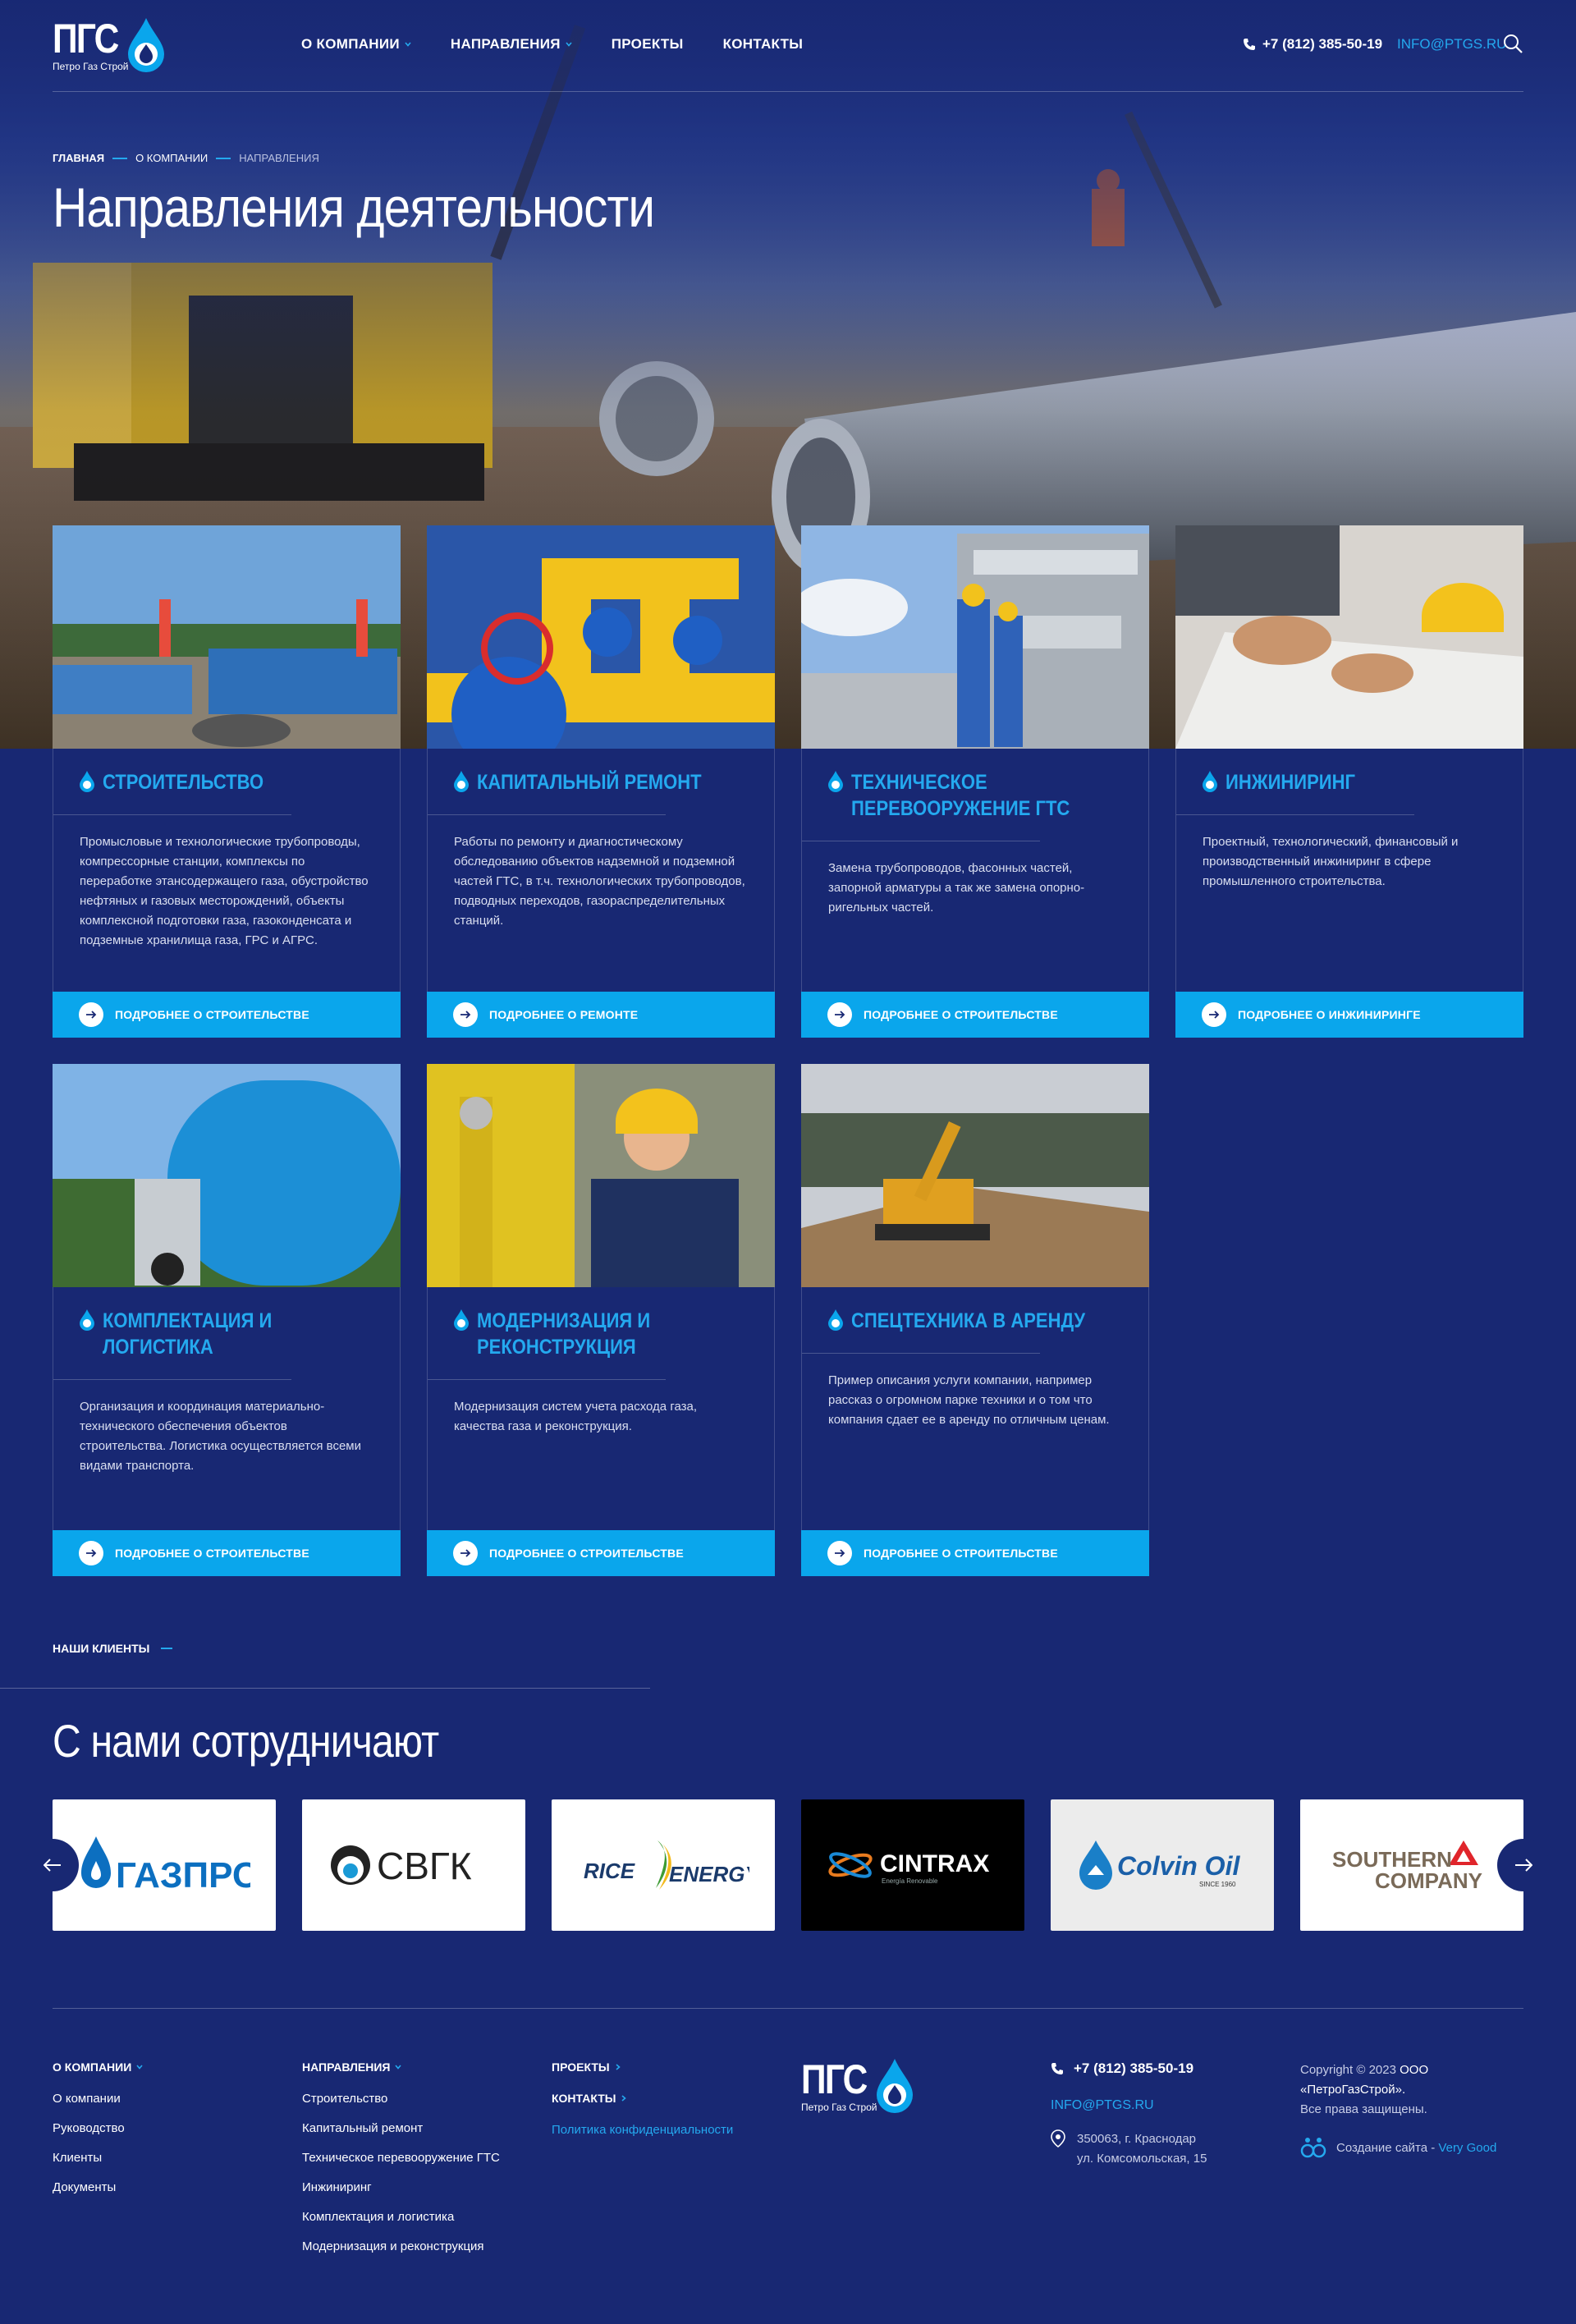 The height and width of the screenshot is (2324, 1576). What do you see at coordinates (648, 44) in the screenshot?
I see `nav-item-projects: Проекты` at bounding box center [648, 44].